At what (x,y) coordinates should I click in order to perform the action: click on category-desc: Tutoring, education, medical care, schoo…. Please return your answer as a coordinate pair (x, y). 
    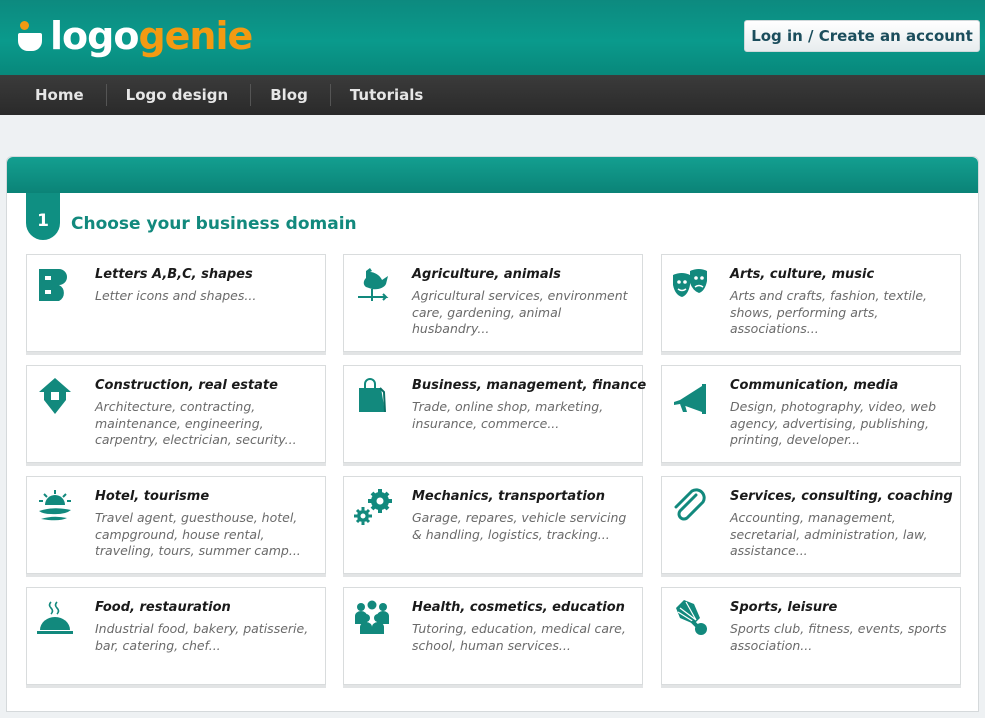
    Looking at the image, I should click on (519, 637).